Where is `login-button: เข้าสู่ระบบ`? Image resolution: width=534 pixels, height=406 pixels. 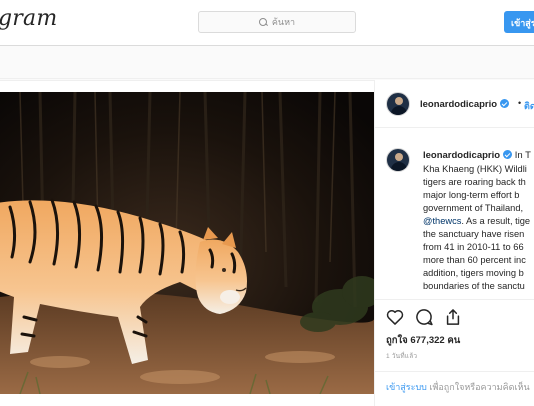 login-button: เข้าสู่ระบบ is located at coordinates (519, 22).